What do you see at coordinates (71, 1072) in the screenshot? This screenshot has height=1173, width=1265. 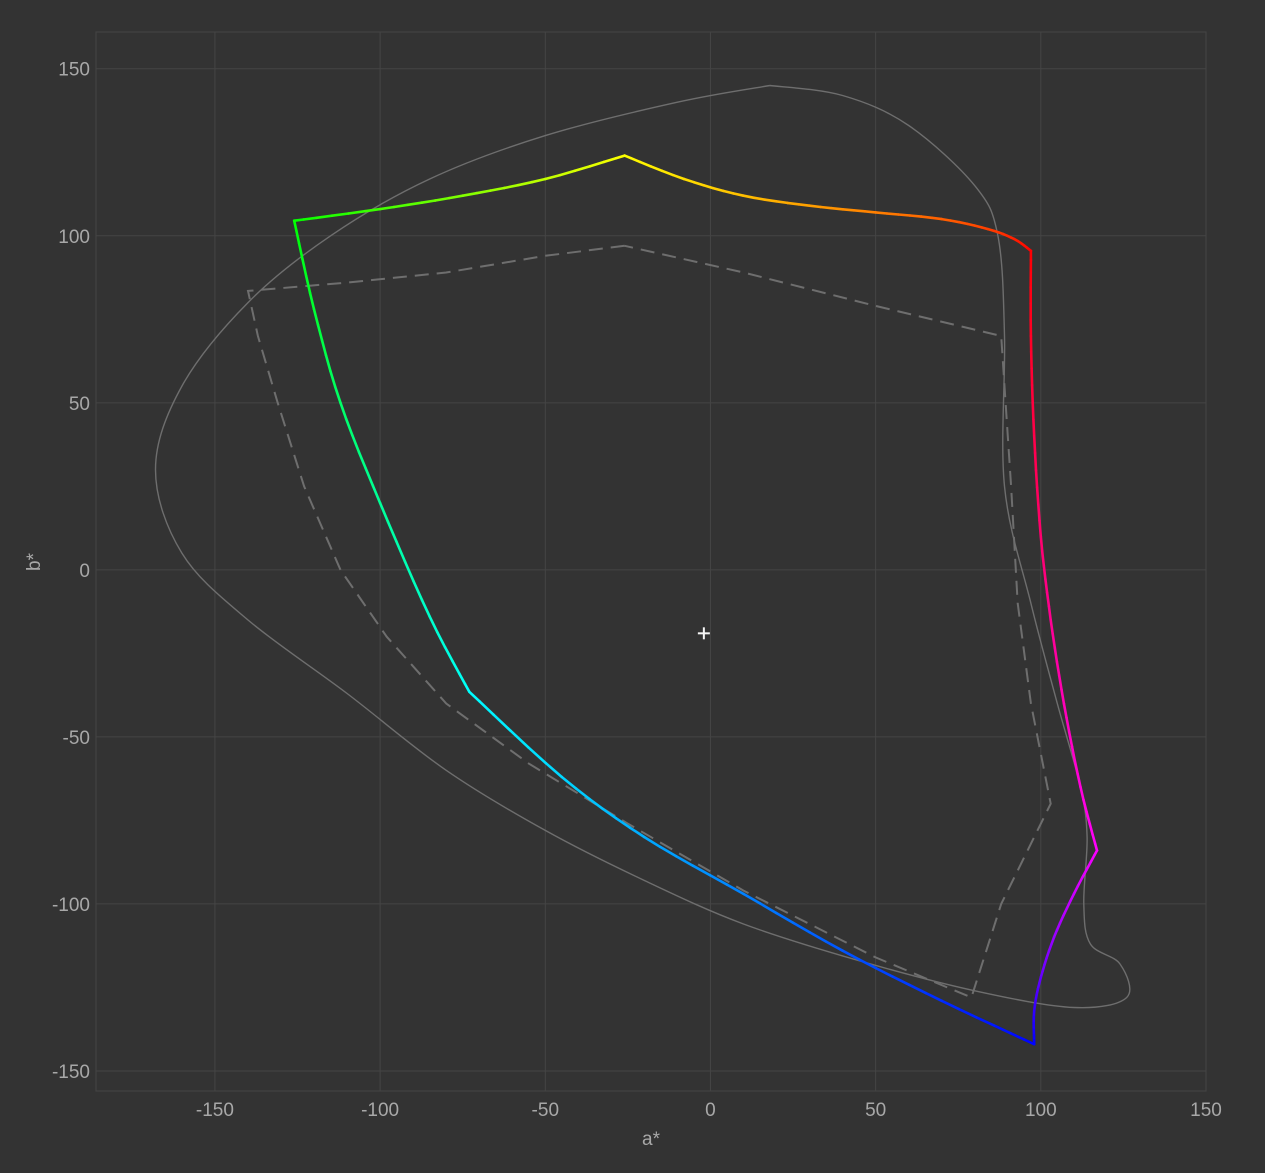 I see `y-tick-label: -150` at bounding box center [71, 1072].